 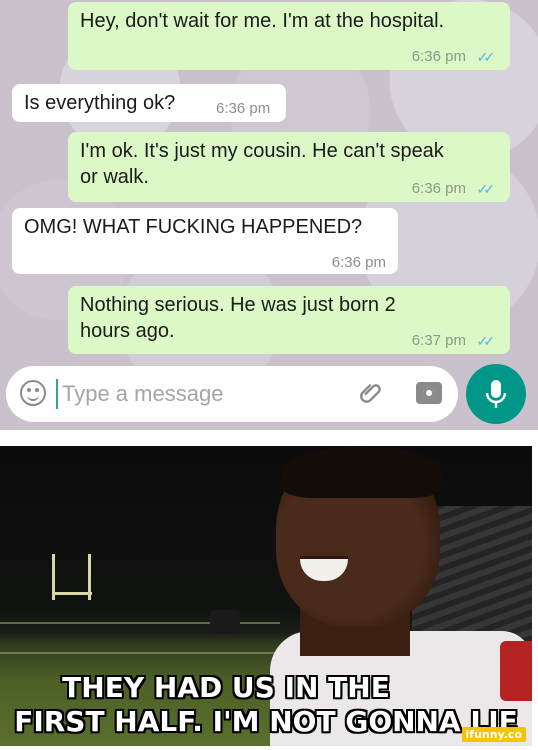 What do you see at coordinates (72, 593) in the screenshot?
I see `goalpost` at bounding box center [72, 593].